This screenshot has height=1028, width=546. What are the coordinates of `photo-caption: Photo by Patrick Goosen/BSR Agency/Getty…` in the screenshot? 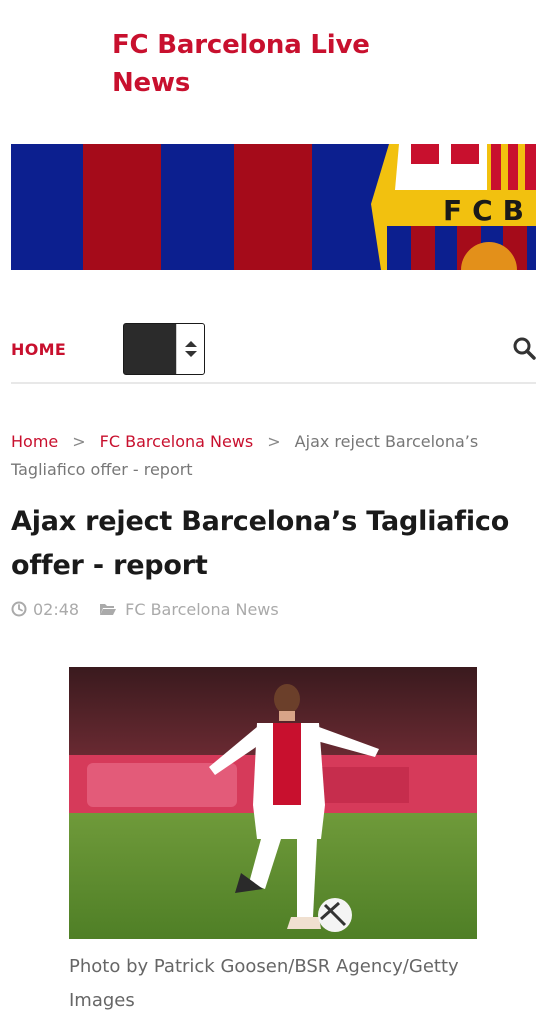 It's located at (264, 983).